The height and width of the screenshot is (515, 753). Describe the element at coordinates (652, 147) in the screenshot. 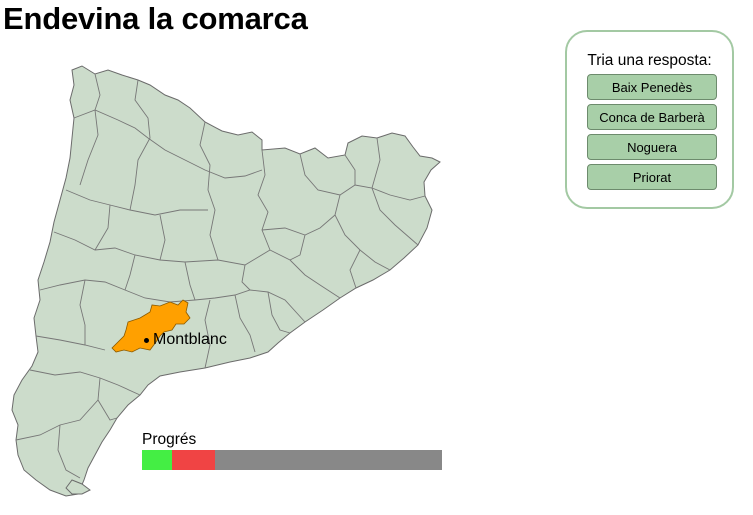

I see `answer-option-3: Noguera` at that location.